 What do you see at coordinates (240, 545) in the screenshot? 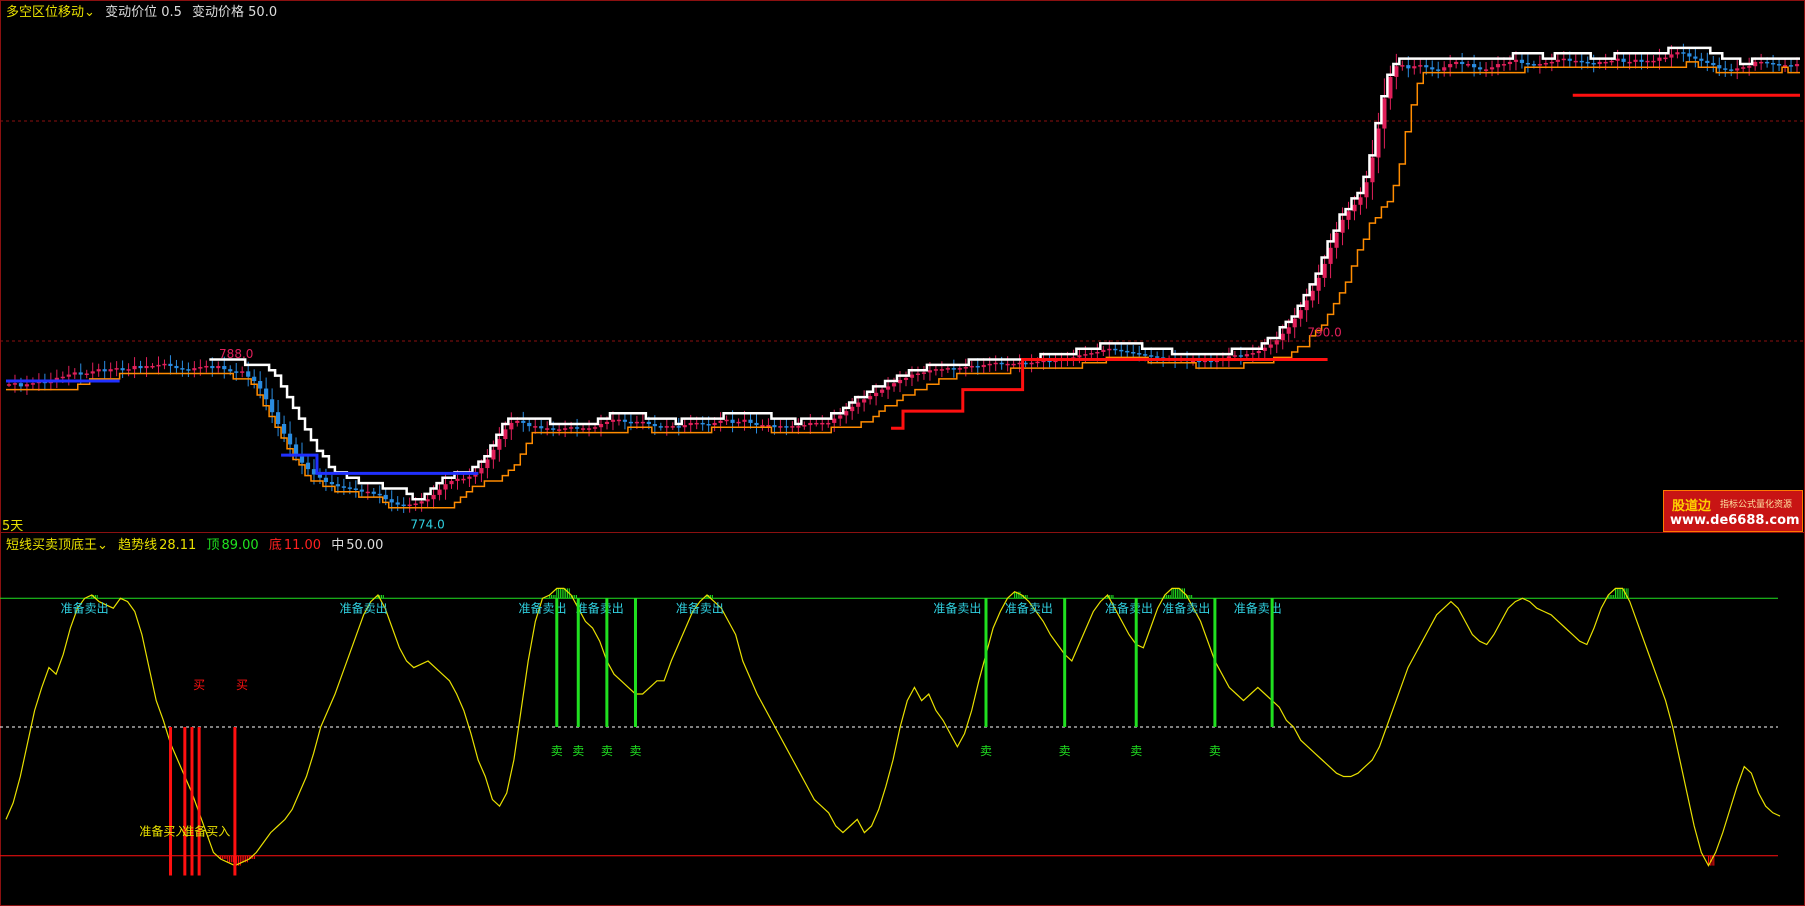
I see `top-value: 89.00` at bounding box center [240, 545].